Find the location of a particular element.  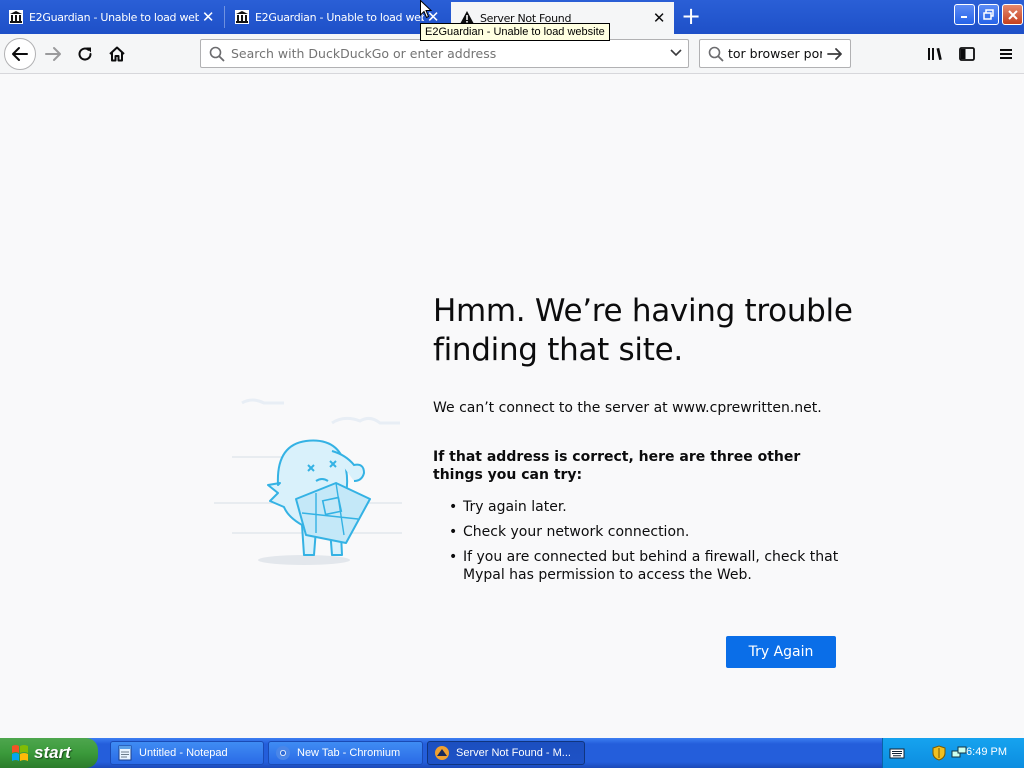

home-button is located at coordinates (117, 54).